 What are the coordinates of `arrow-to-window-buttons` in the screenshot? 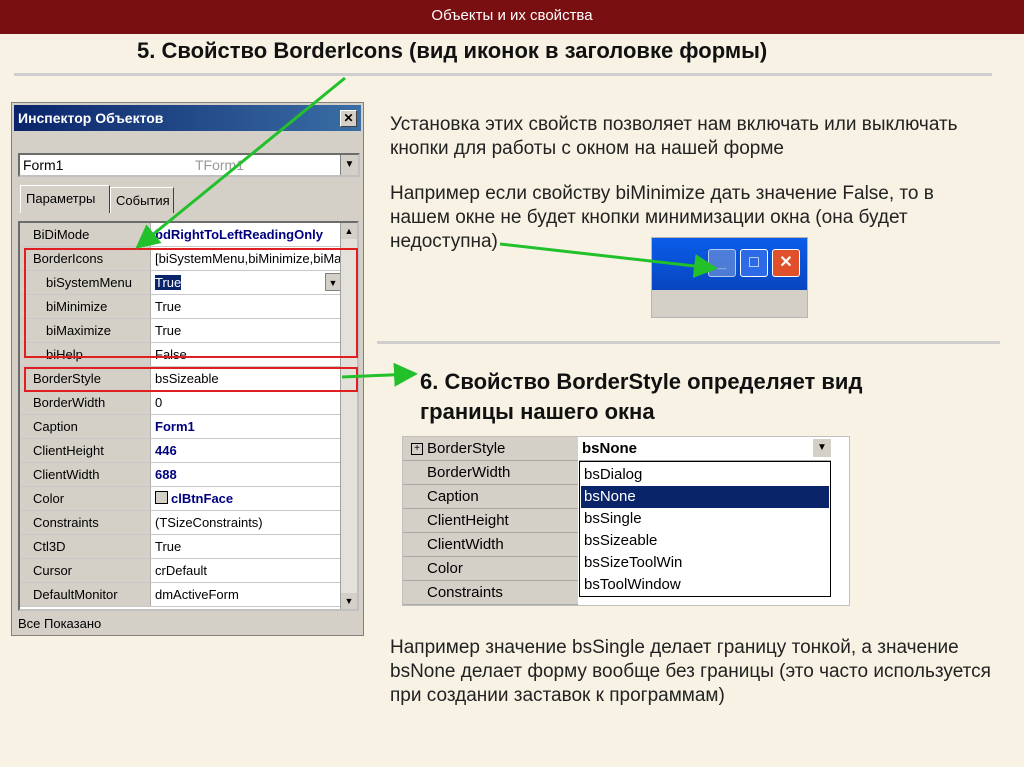 It's located at (608, 260).